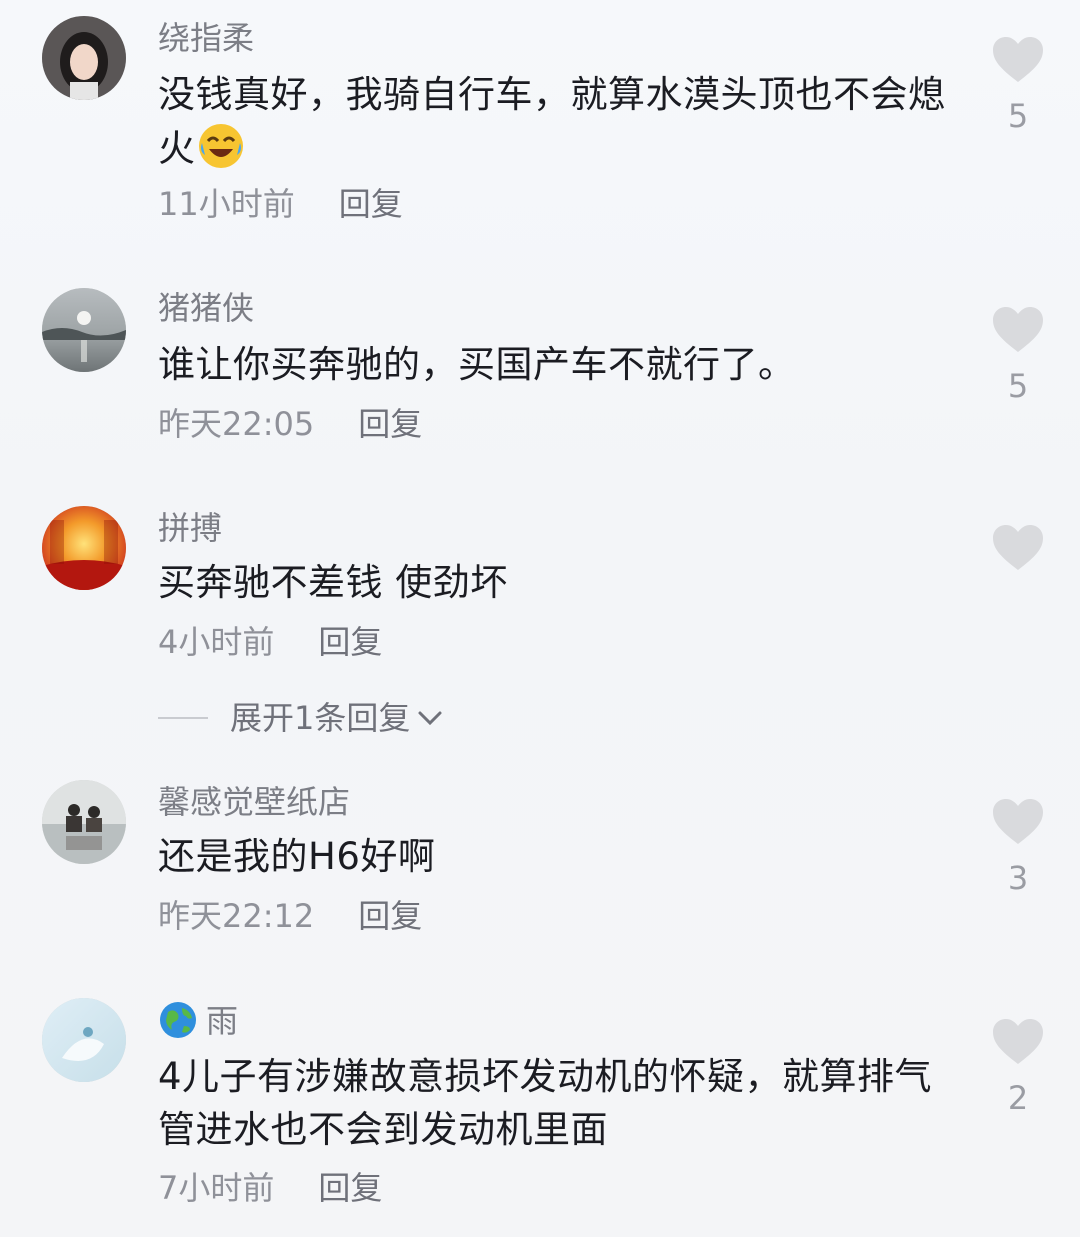 The height and width of the screenshot is (1237, 1080). Describe the element at coordinates (190, 528) in the screenshot. I see `username: 拼搏` at that location.